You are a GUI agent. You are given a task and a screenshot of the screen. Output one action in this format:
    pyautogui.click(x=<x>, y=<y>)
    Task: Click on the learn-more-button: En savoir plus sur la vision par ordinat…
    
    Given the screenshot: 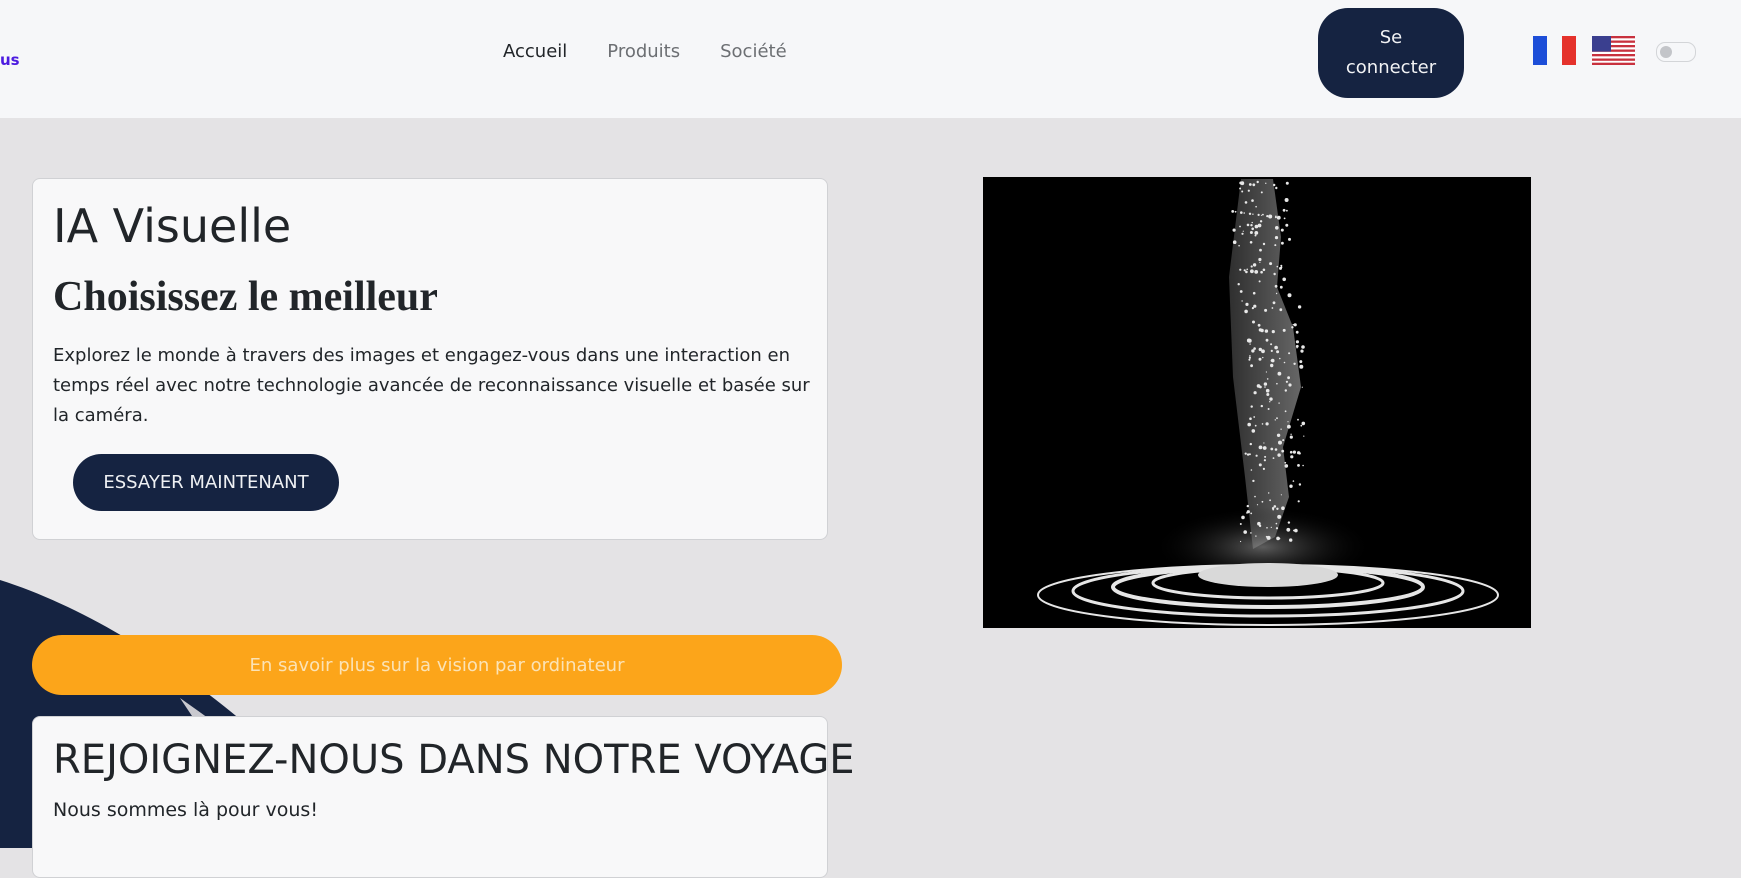 What is the action you would take?
    pyautogui.click(x=437, y=665)
    